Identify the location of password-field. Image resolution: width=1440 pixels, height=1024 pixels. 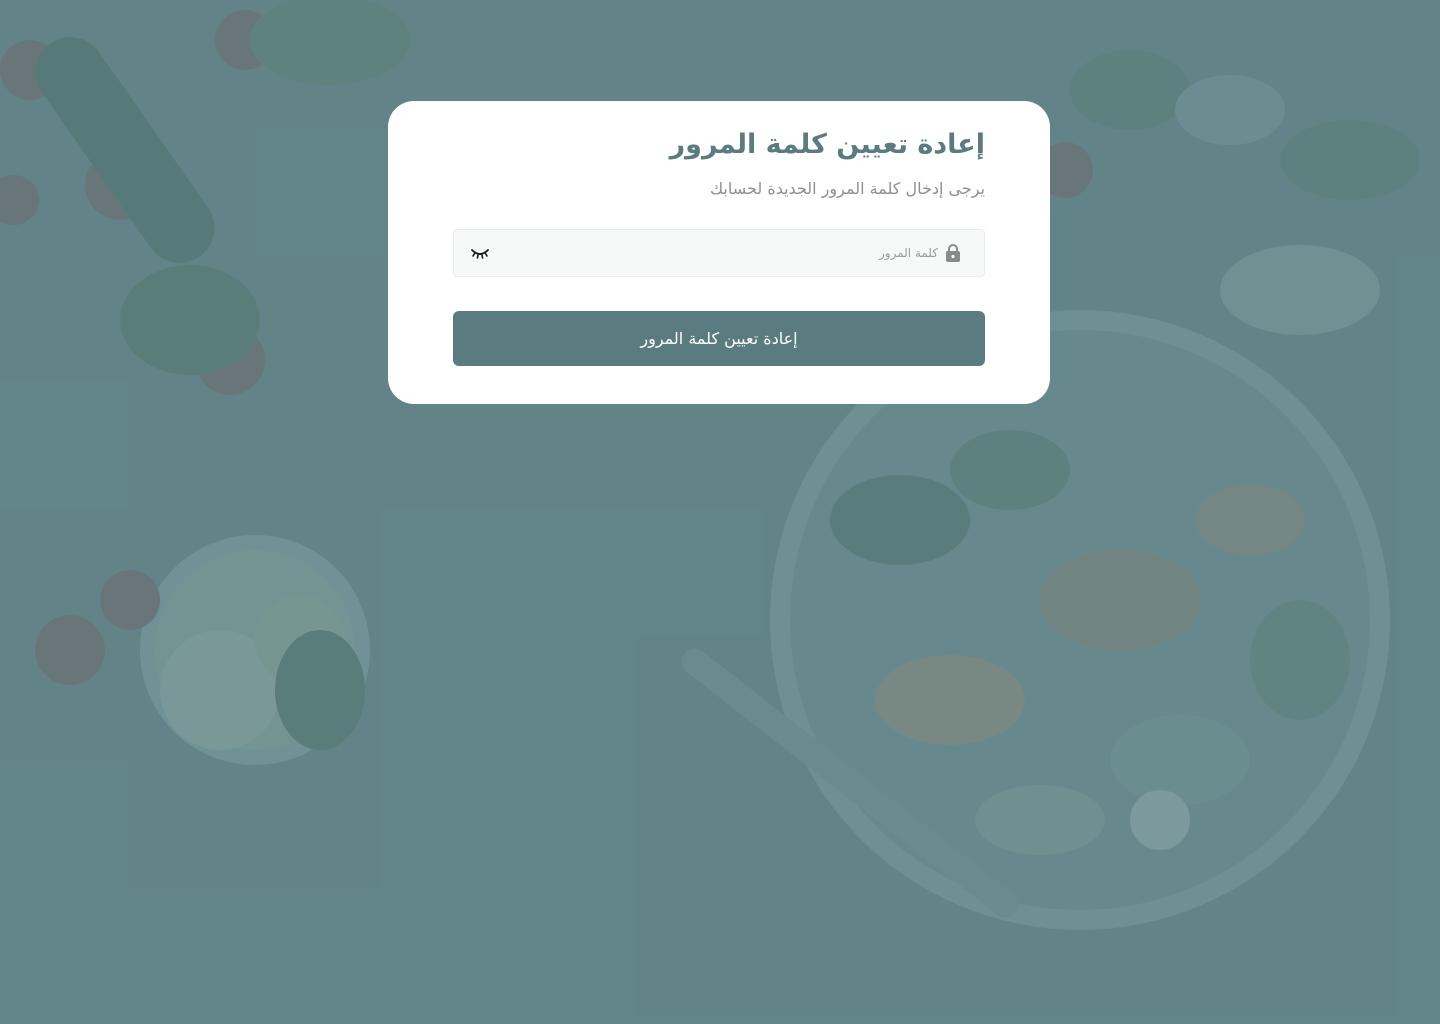
(719, 253).